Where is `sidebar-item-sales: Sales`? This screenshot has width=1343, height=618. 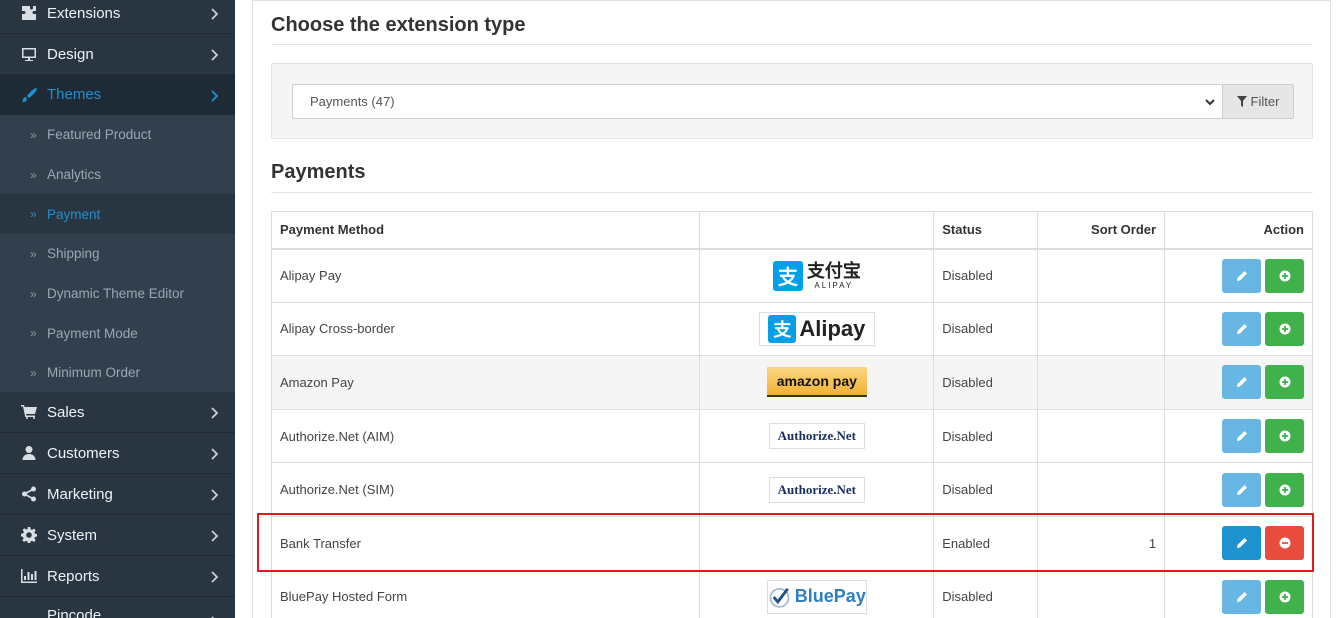
sidebar-item-sales: Sales is located at coordinates (117, 412).